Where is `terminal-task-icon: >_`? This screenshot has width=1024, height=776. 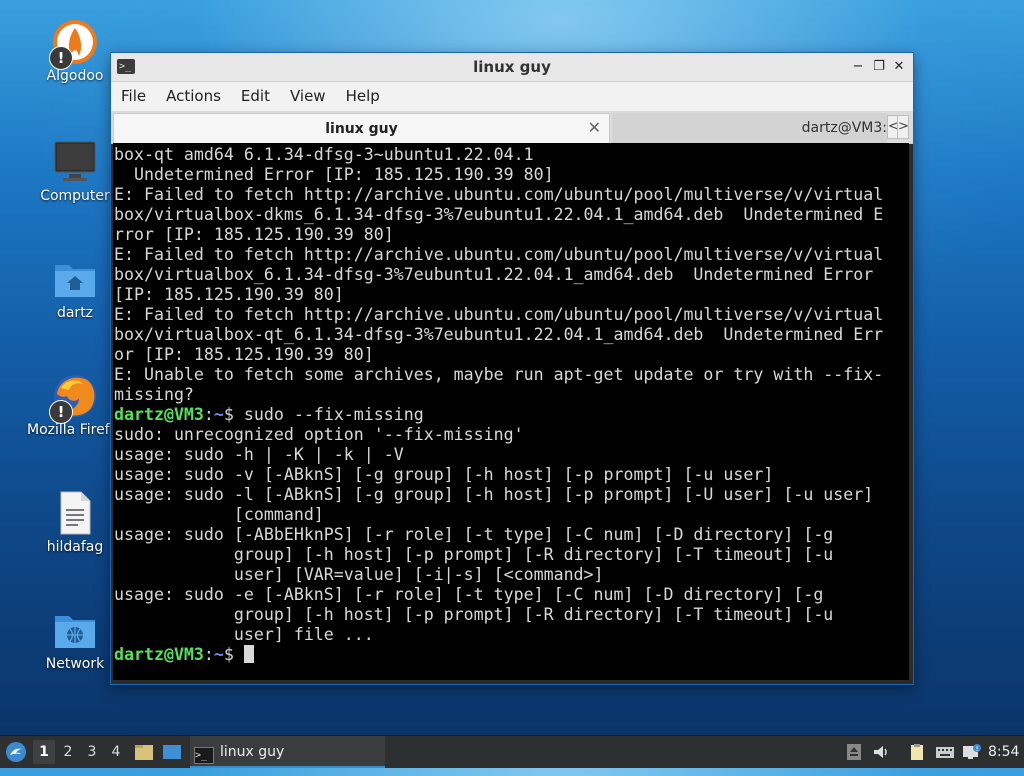
terminal-task-icon: >_ is located at coordinates (204, 755).